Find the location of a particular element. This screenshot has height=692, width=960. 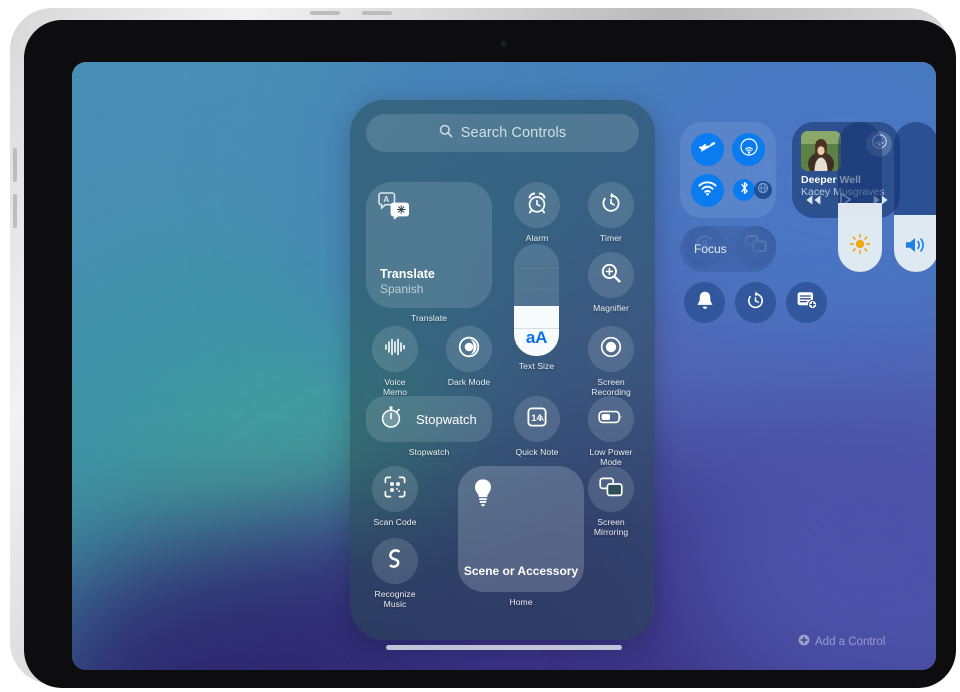

control-screen-recording: Screen Recording is located at coordinates (611, 361).